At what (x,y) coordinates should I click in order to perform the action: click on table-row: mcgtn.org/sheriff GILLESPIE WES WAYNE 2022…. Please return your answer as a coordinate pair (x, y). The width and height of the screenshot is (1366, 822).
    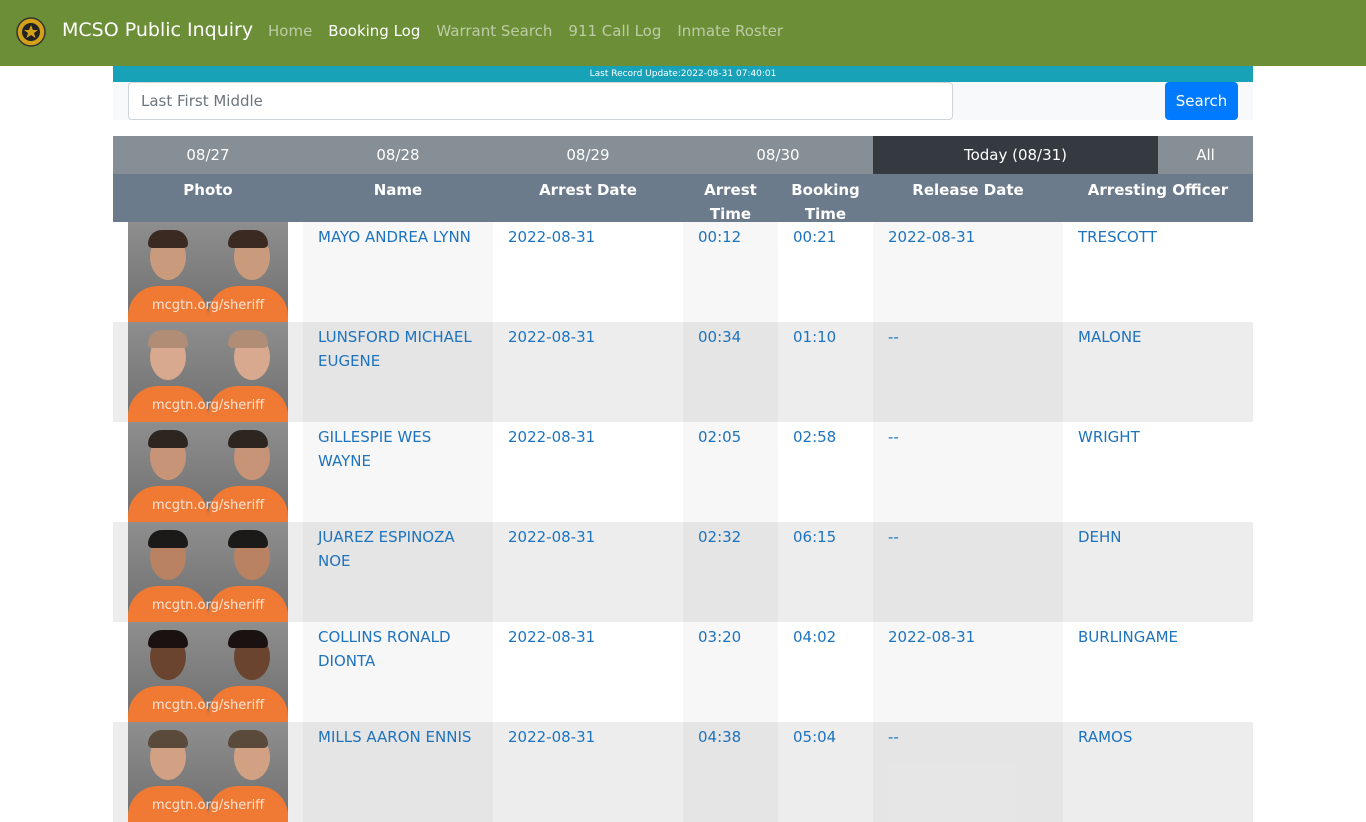
    Looking at the image, I should click on (683, 472).